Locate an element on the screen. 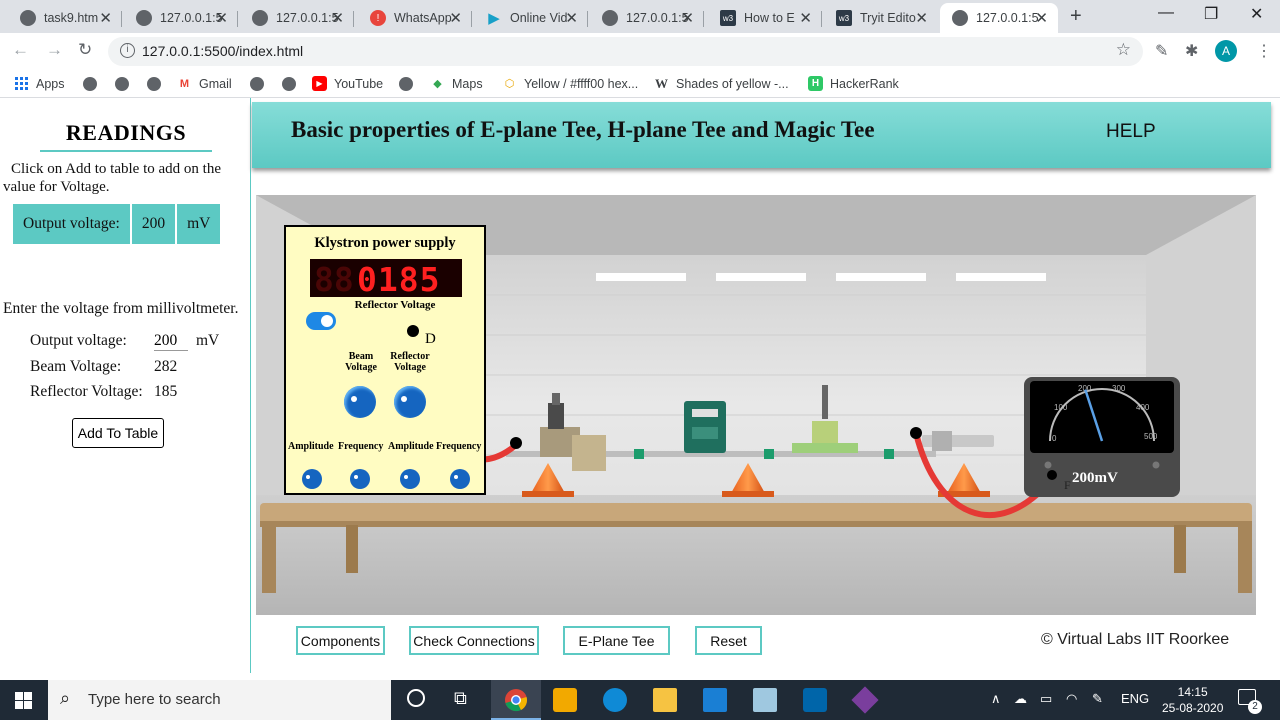  wifi-icon: ◠ is located at coordinates (1071, 699).